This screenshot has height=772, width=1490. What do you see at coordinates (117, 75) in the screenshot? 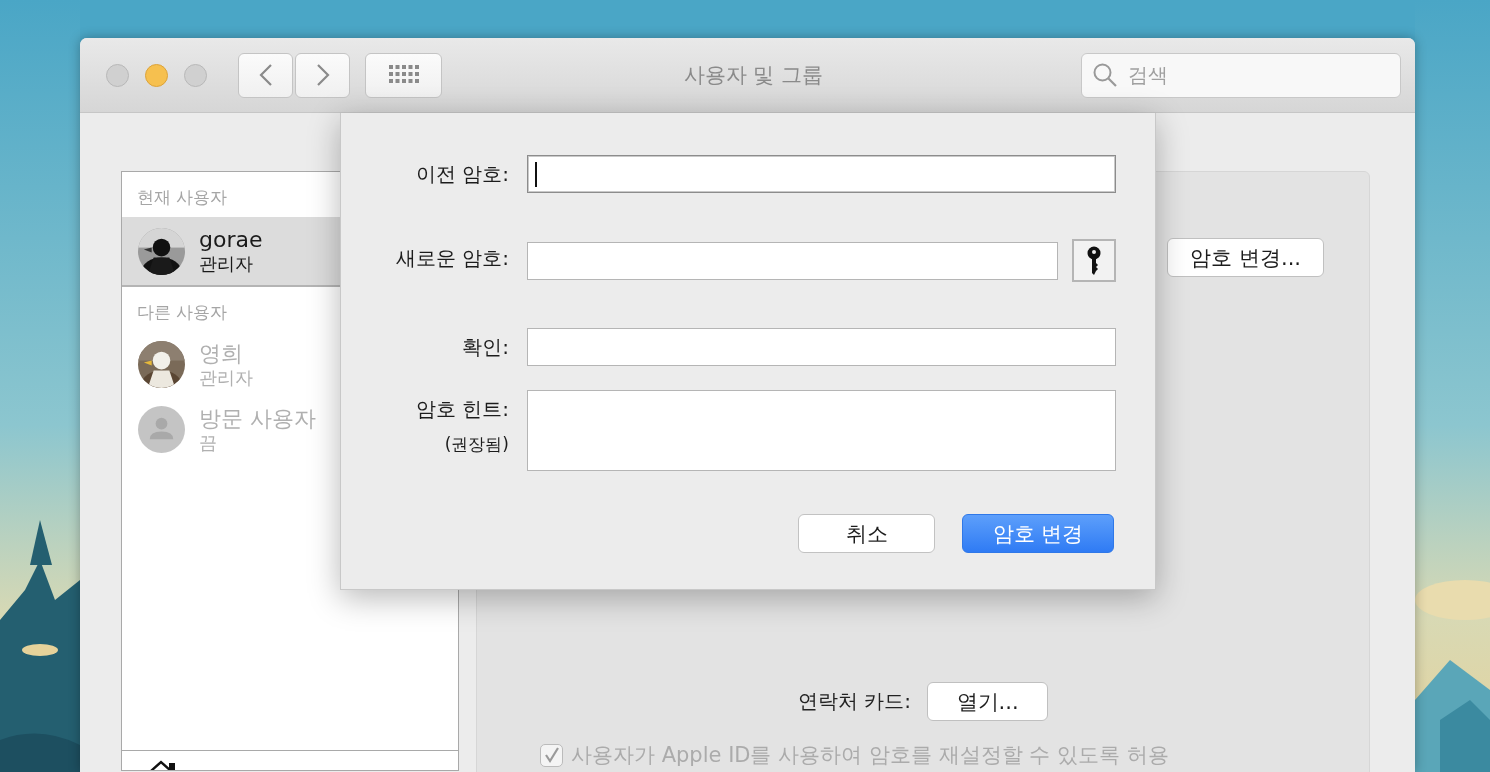
I see `close-button` at bounding box center [117, 75].